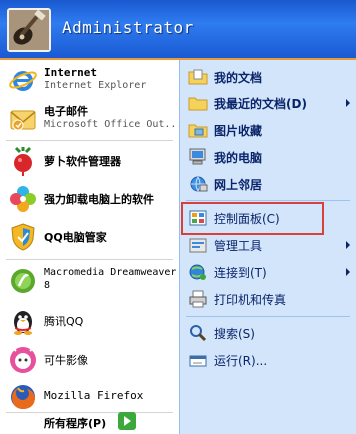 The height and width of the screenshot is (434, 356). I want to click on place-admin-tools: 管理工具, so click(268, 245).